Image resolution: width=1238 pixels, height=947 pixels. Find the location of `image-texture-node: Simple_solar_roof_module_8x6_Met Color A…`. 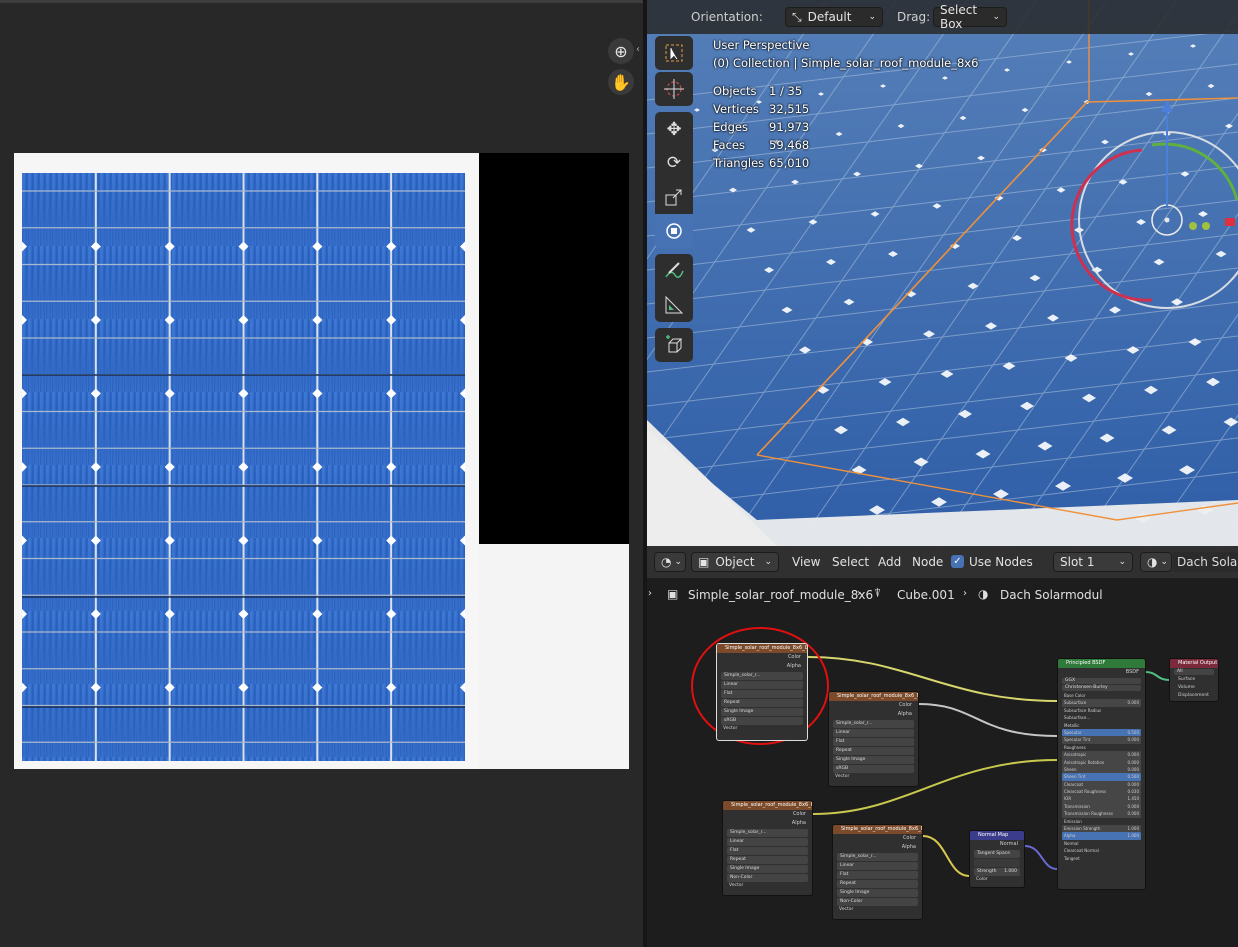

image-texture-node: Simple_solar_roof_module_8x6_Met Color A… is located at coordinates (873, 739).